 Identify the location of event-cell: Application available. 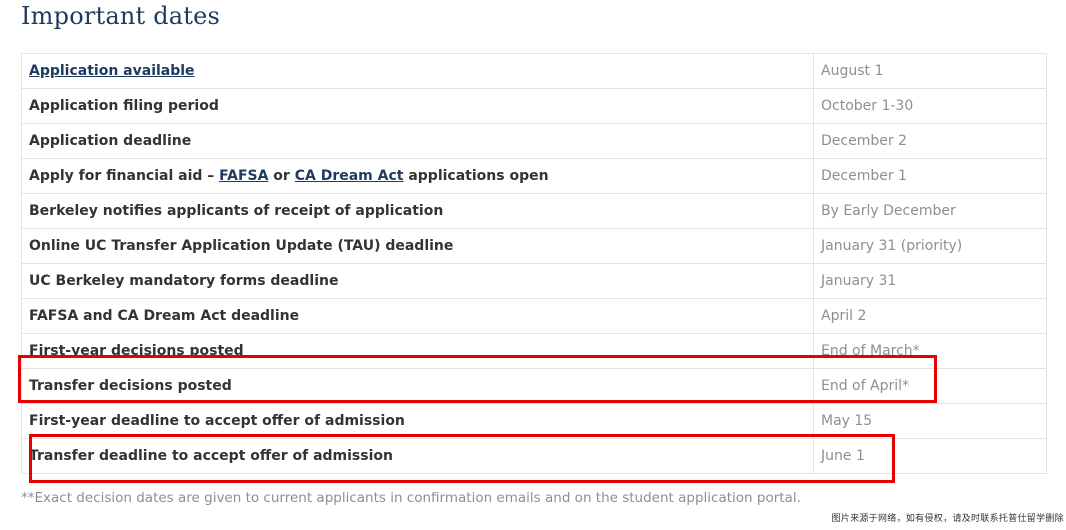
(417, 71).